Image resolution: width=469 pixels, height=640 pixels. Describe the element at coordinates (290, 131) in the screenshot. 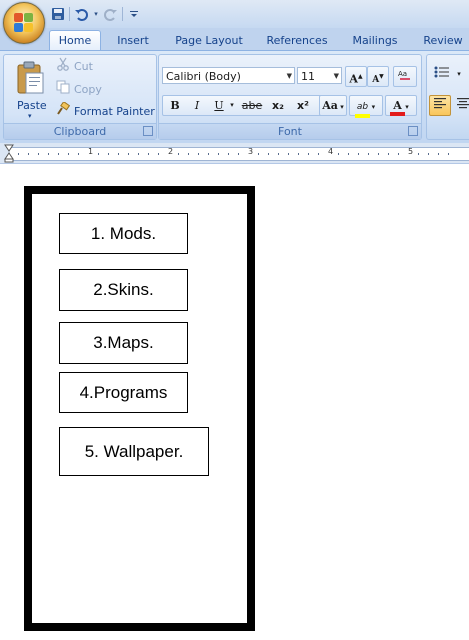

I see `font-group-label: Font` at that location.